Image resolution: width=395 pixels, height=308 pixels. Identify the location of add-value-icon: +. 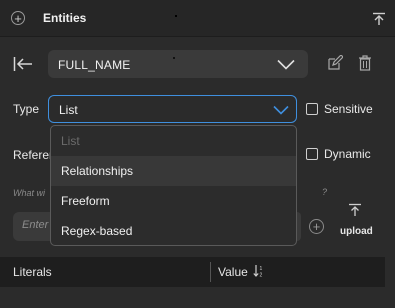
(316, 226).